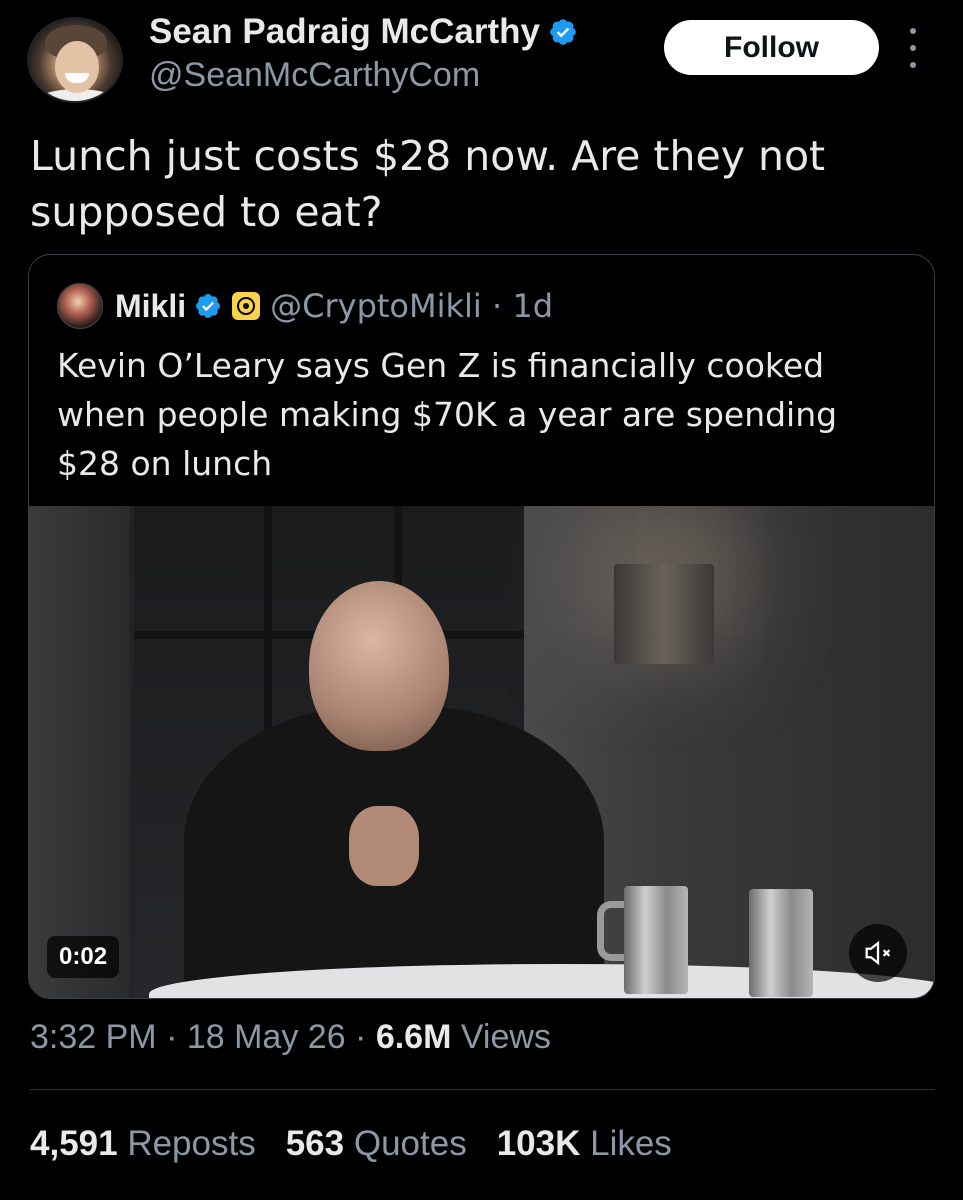  I want to click on quoted-header: Mikli @CryptoMikli · 1d, so click(305, 306).